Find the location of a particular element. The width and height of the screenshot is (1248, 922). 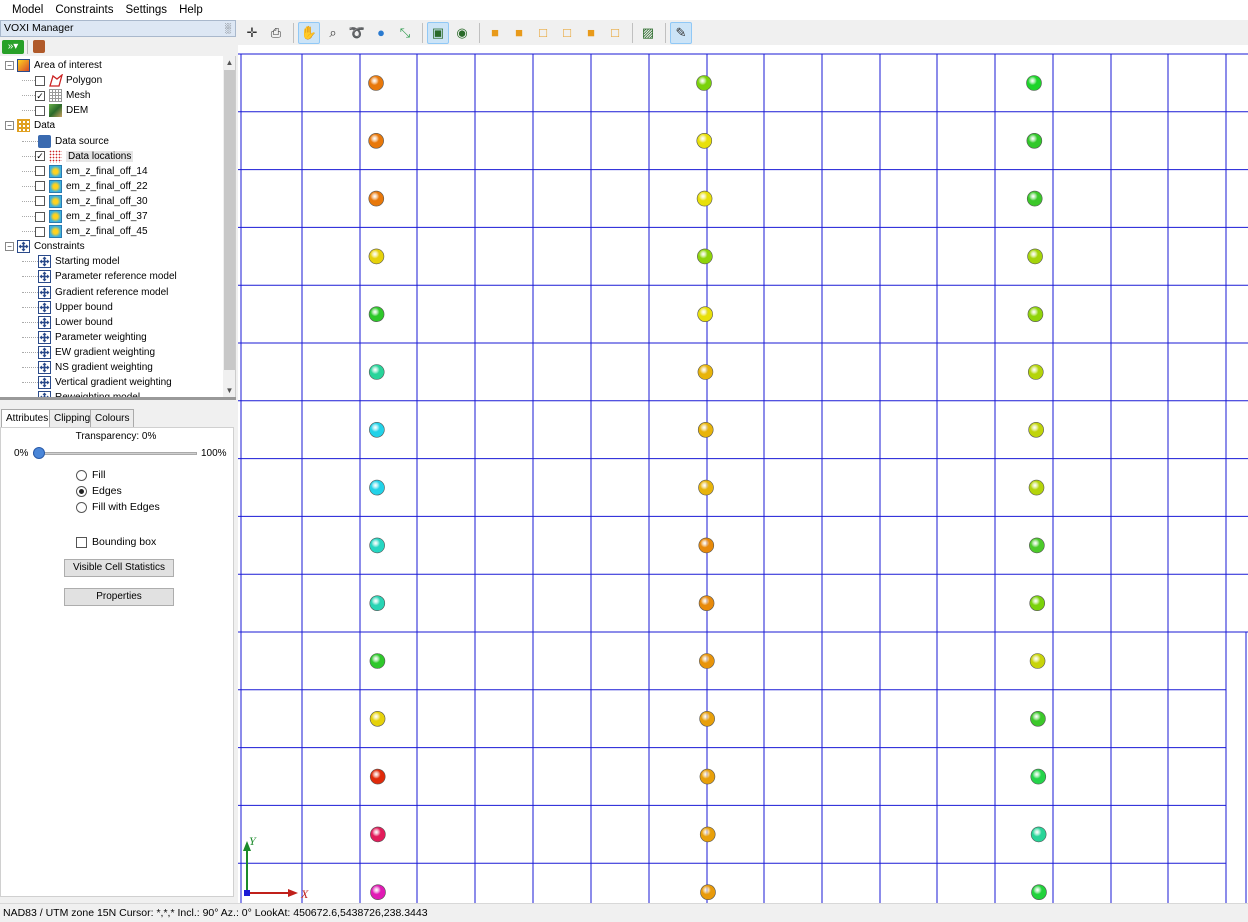

transparency-slider is located at coordinates (39, 453).